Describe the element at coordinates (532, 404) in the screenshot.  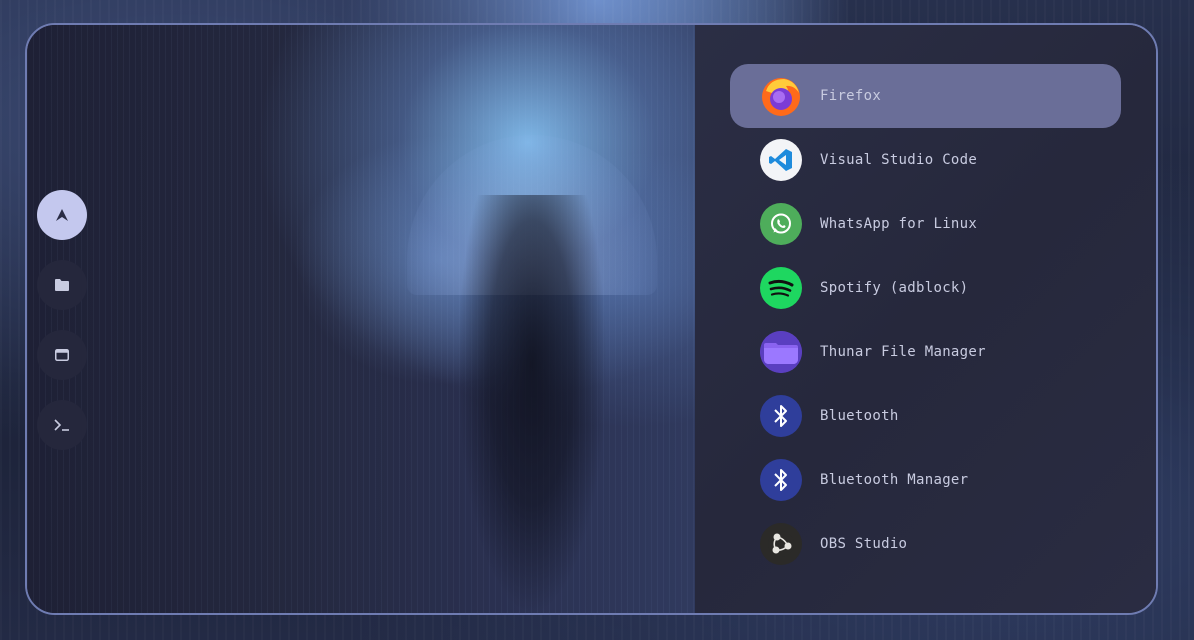
I see `hero-figure` at that location.